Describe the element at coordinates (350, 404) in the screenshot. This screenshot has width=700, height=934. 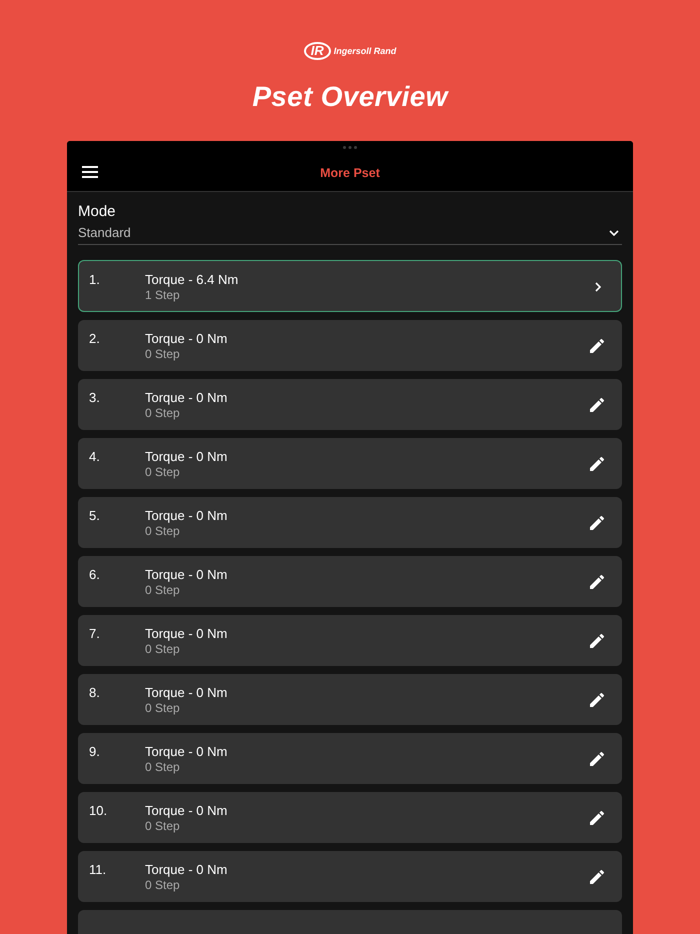
I see `pset-card: 3. Torque - 0 Nm 0 Step` at that location.